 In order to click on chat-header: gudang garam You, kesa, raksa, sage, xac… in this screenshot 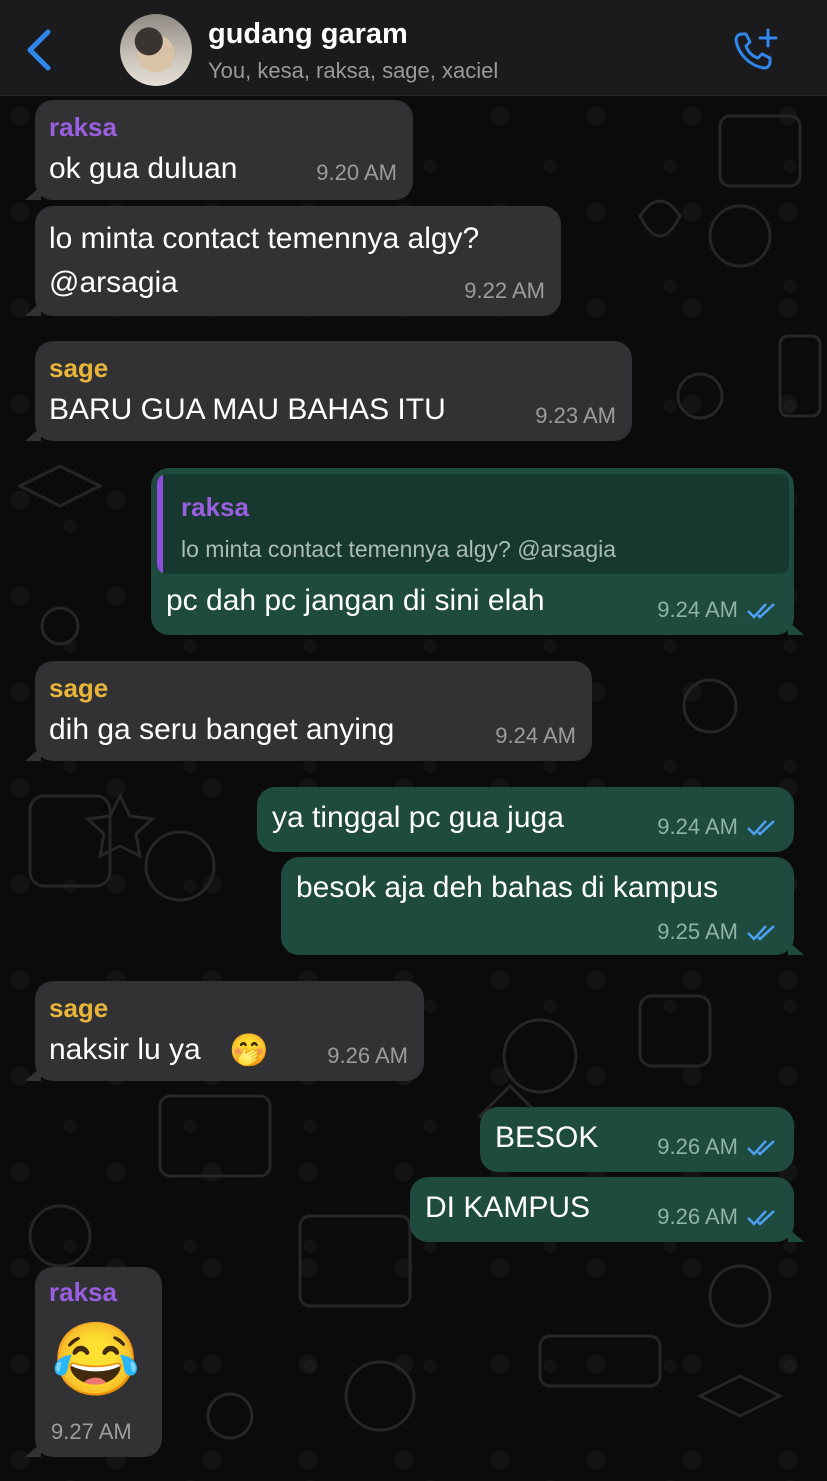, I will do `click(413, 48)`.